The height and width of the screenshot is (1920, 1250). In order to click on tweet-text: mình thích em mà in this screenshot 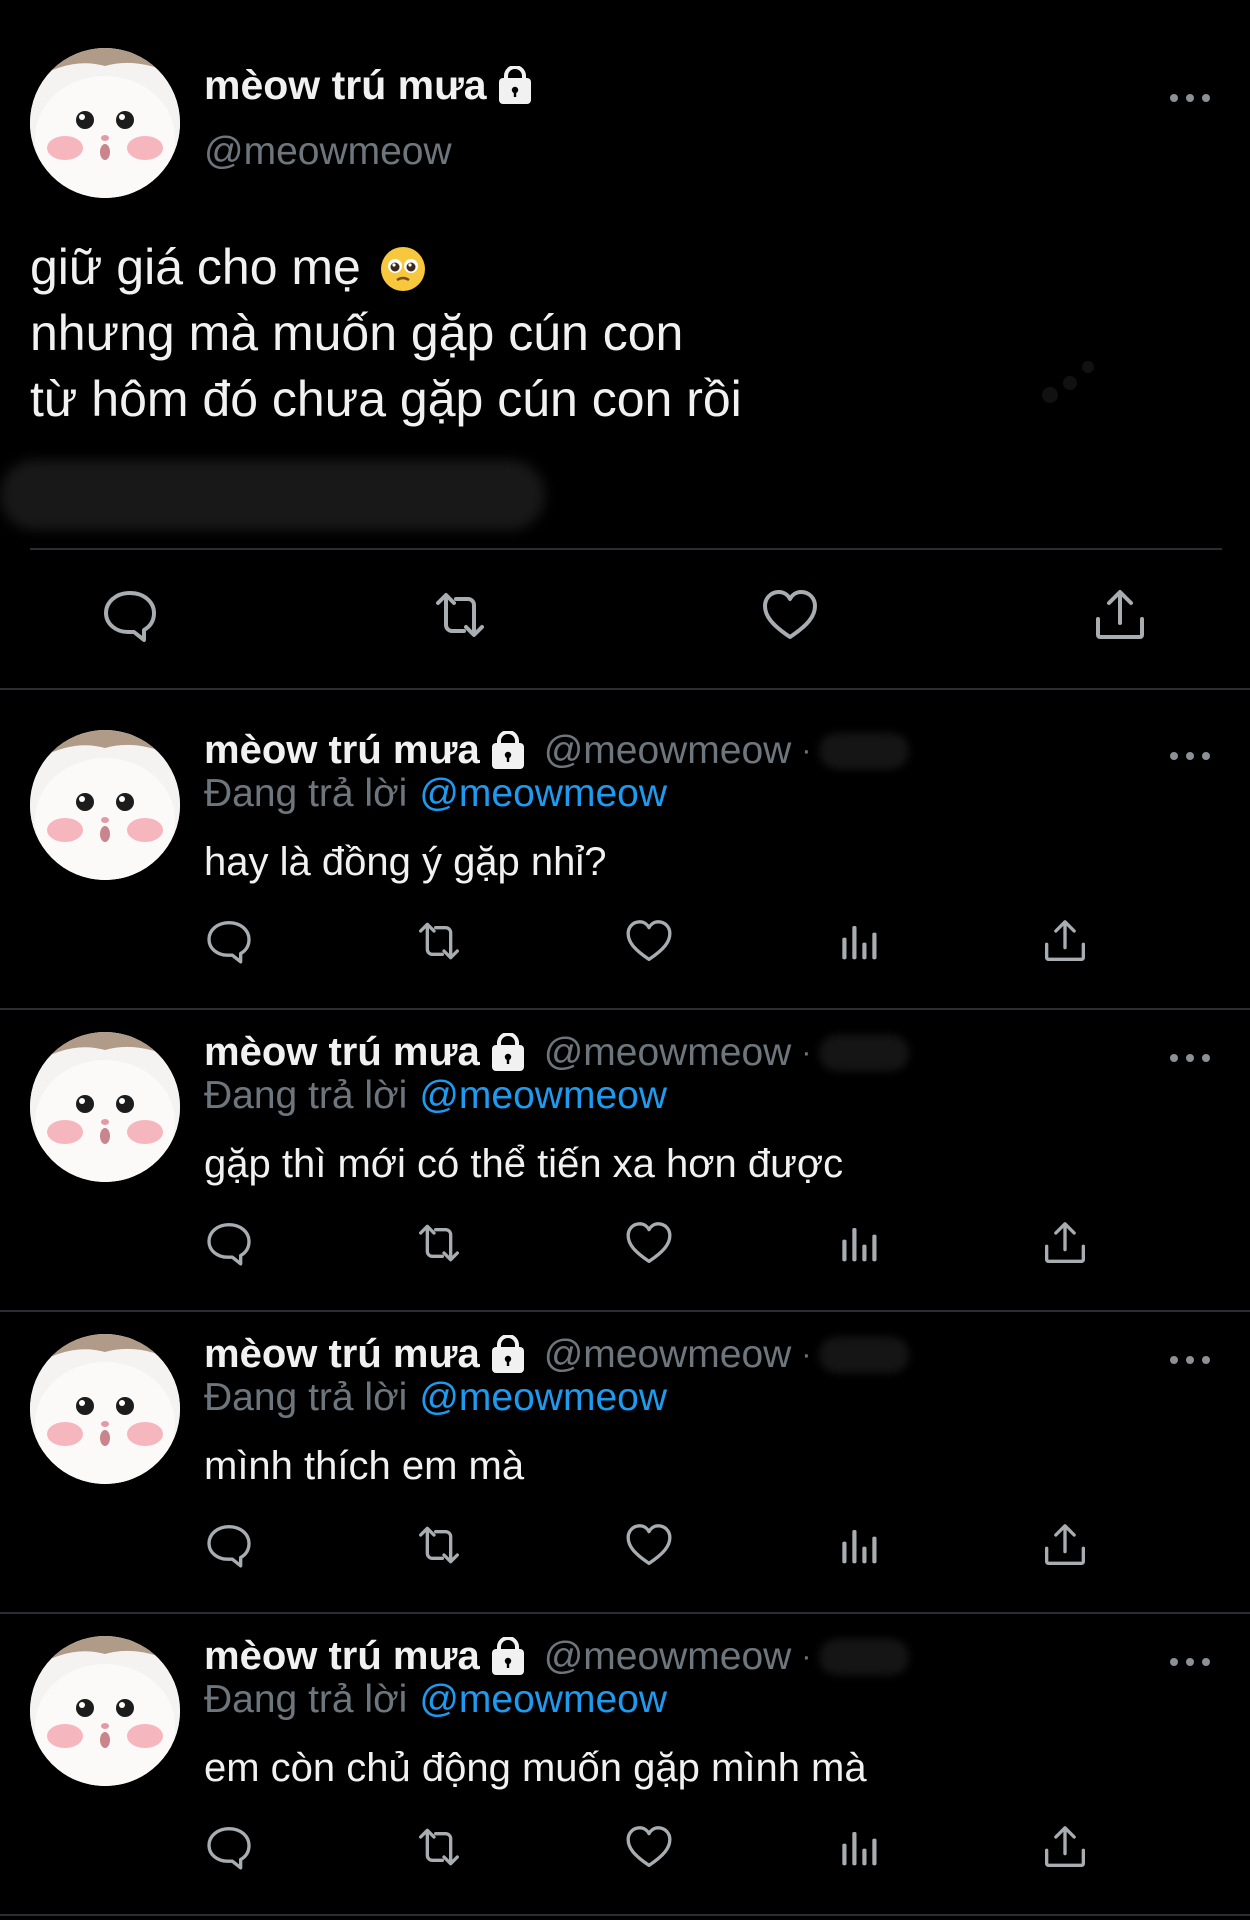, I will do `click(364, 1466)`.